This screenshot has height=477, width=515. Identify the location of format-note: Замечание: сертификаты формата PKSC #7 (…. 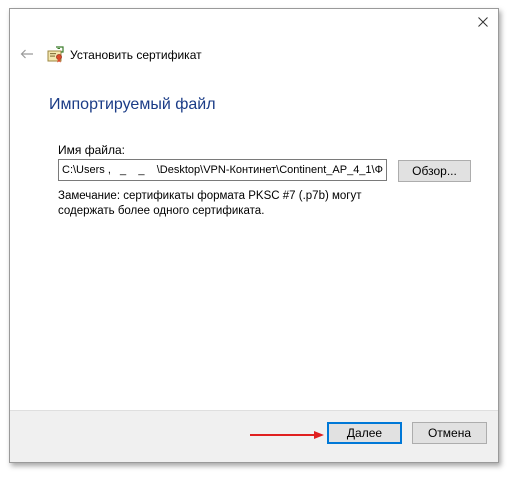
(210, 203).